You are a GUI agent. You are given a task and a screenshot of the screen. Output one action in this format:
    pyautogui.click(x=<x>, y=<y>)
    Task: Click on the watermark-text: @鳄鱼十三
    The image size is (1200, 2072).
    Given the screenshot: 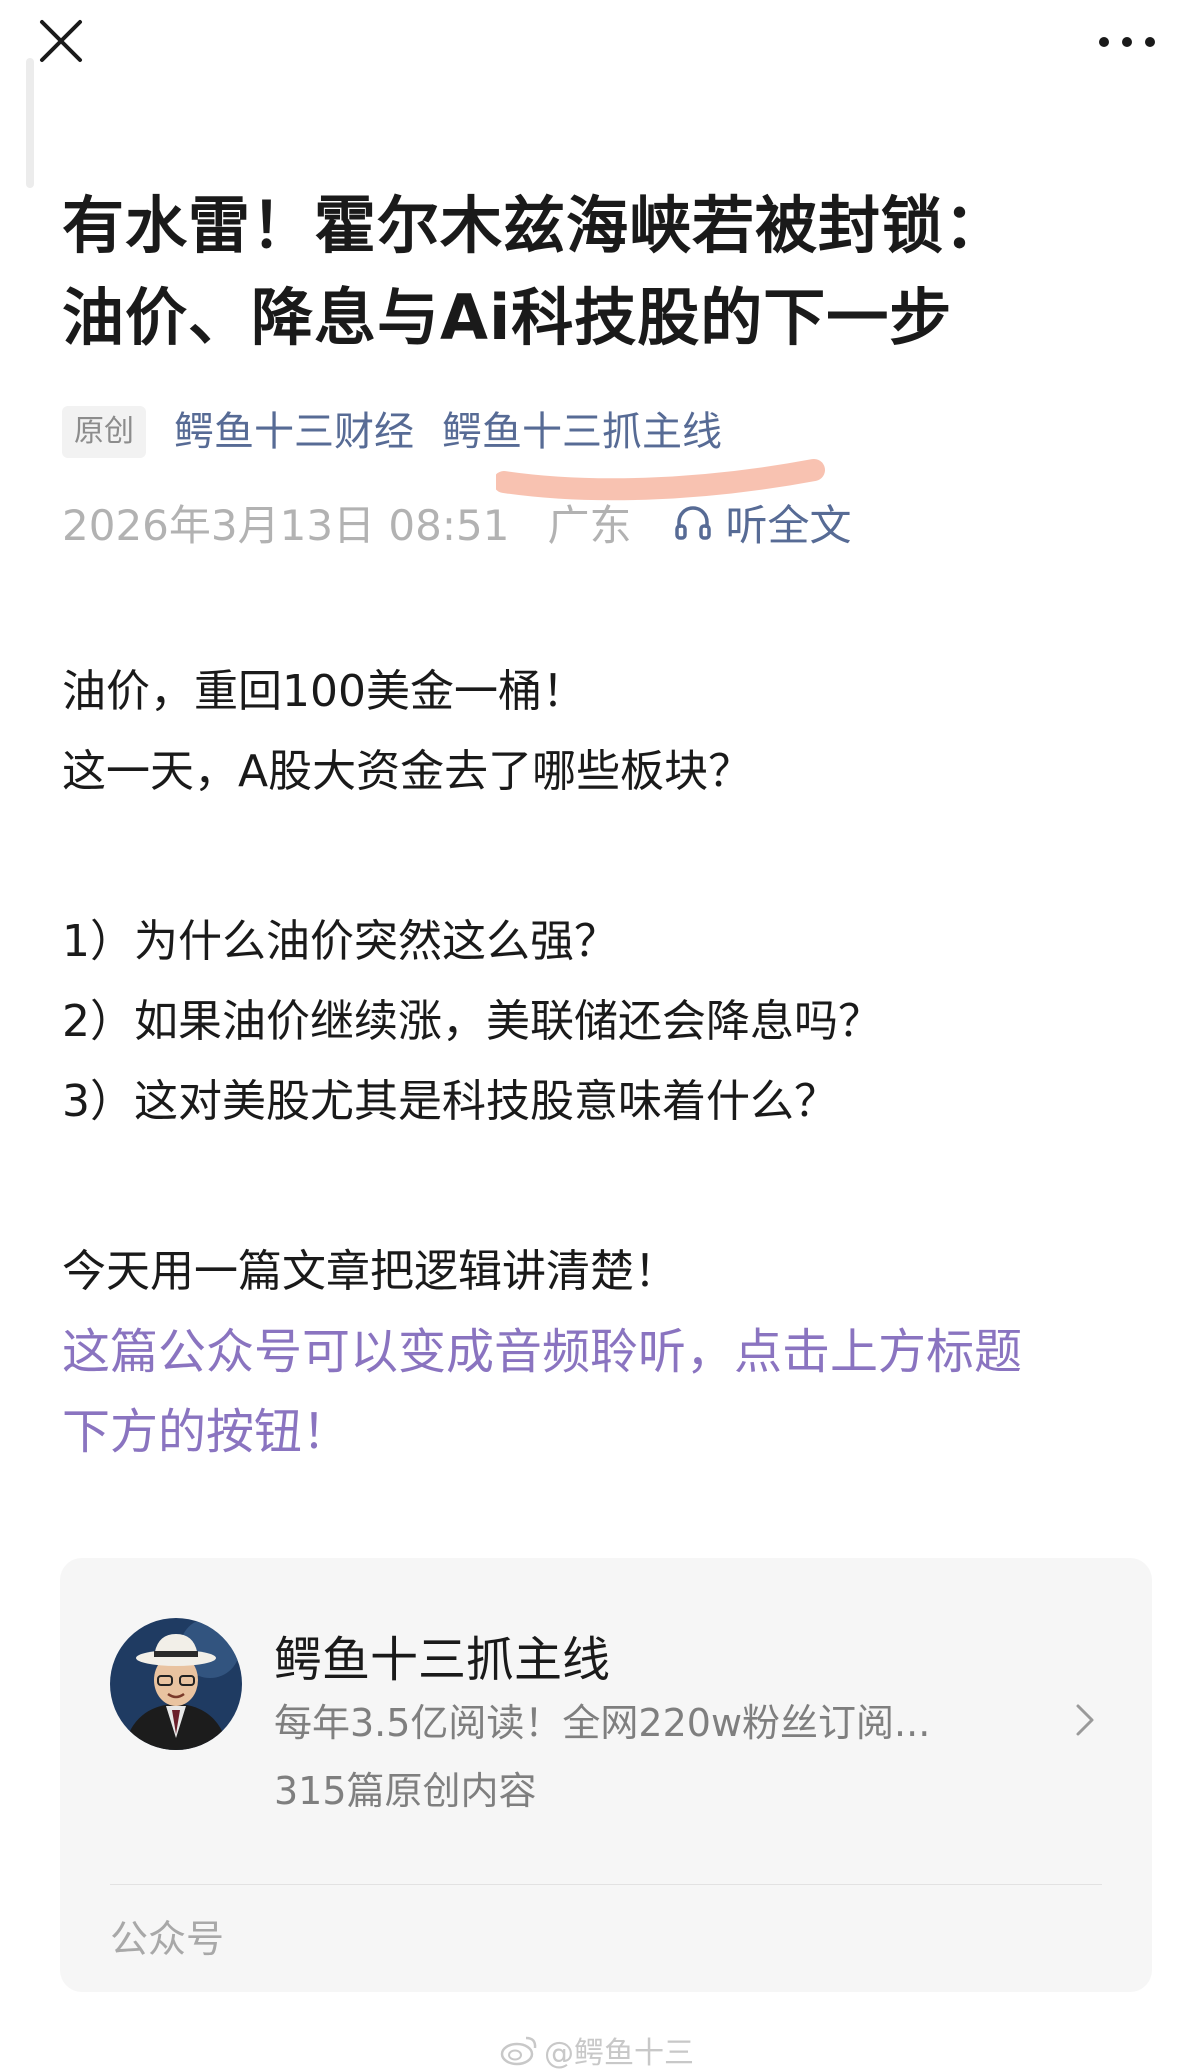 What is the action you would take?
    pyautogui.click(x=619, y=2053)
    